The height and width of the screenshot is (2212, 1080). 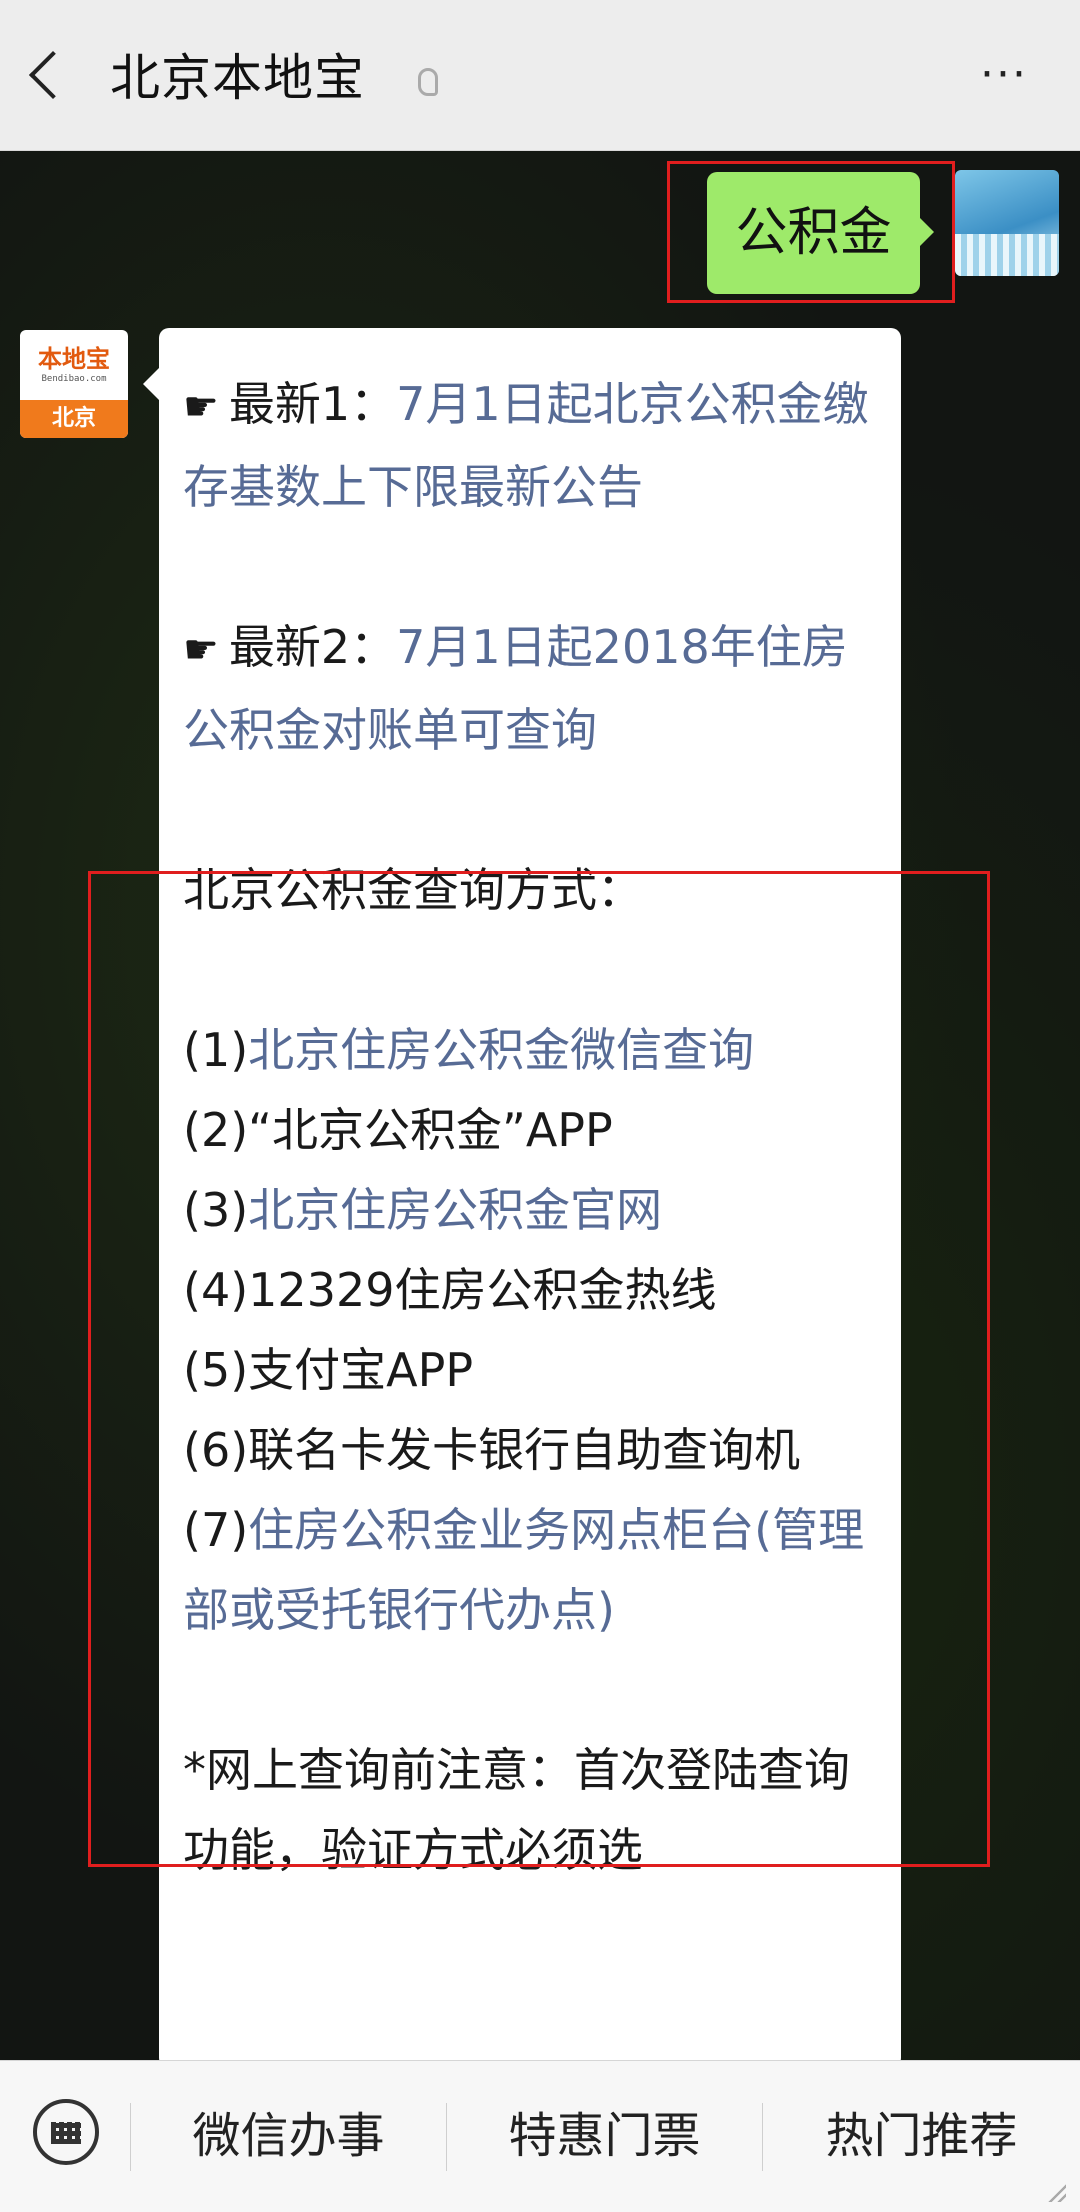 What do you see at coordinates (74, 419) in the screenshot?
I see `avatar-city: 北京` at bounding box center [74, 419].